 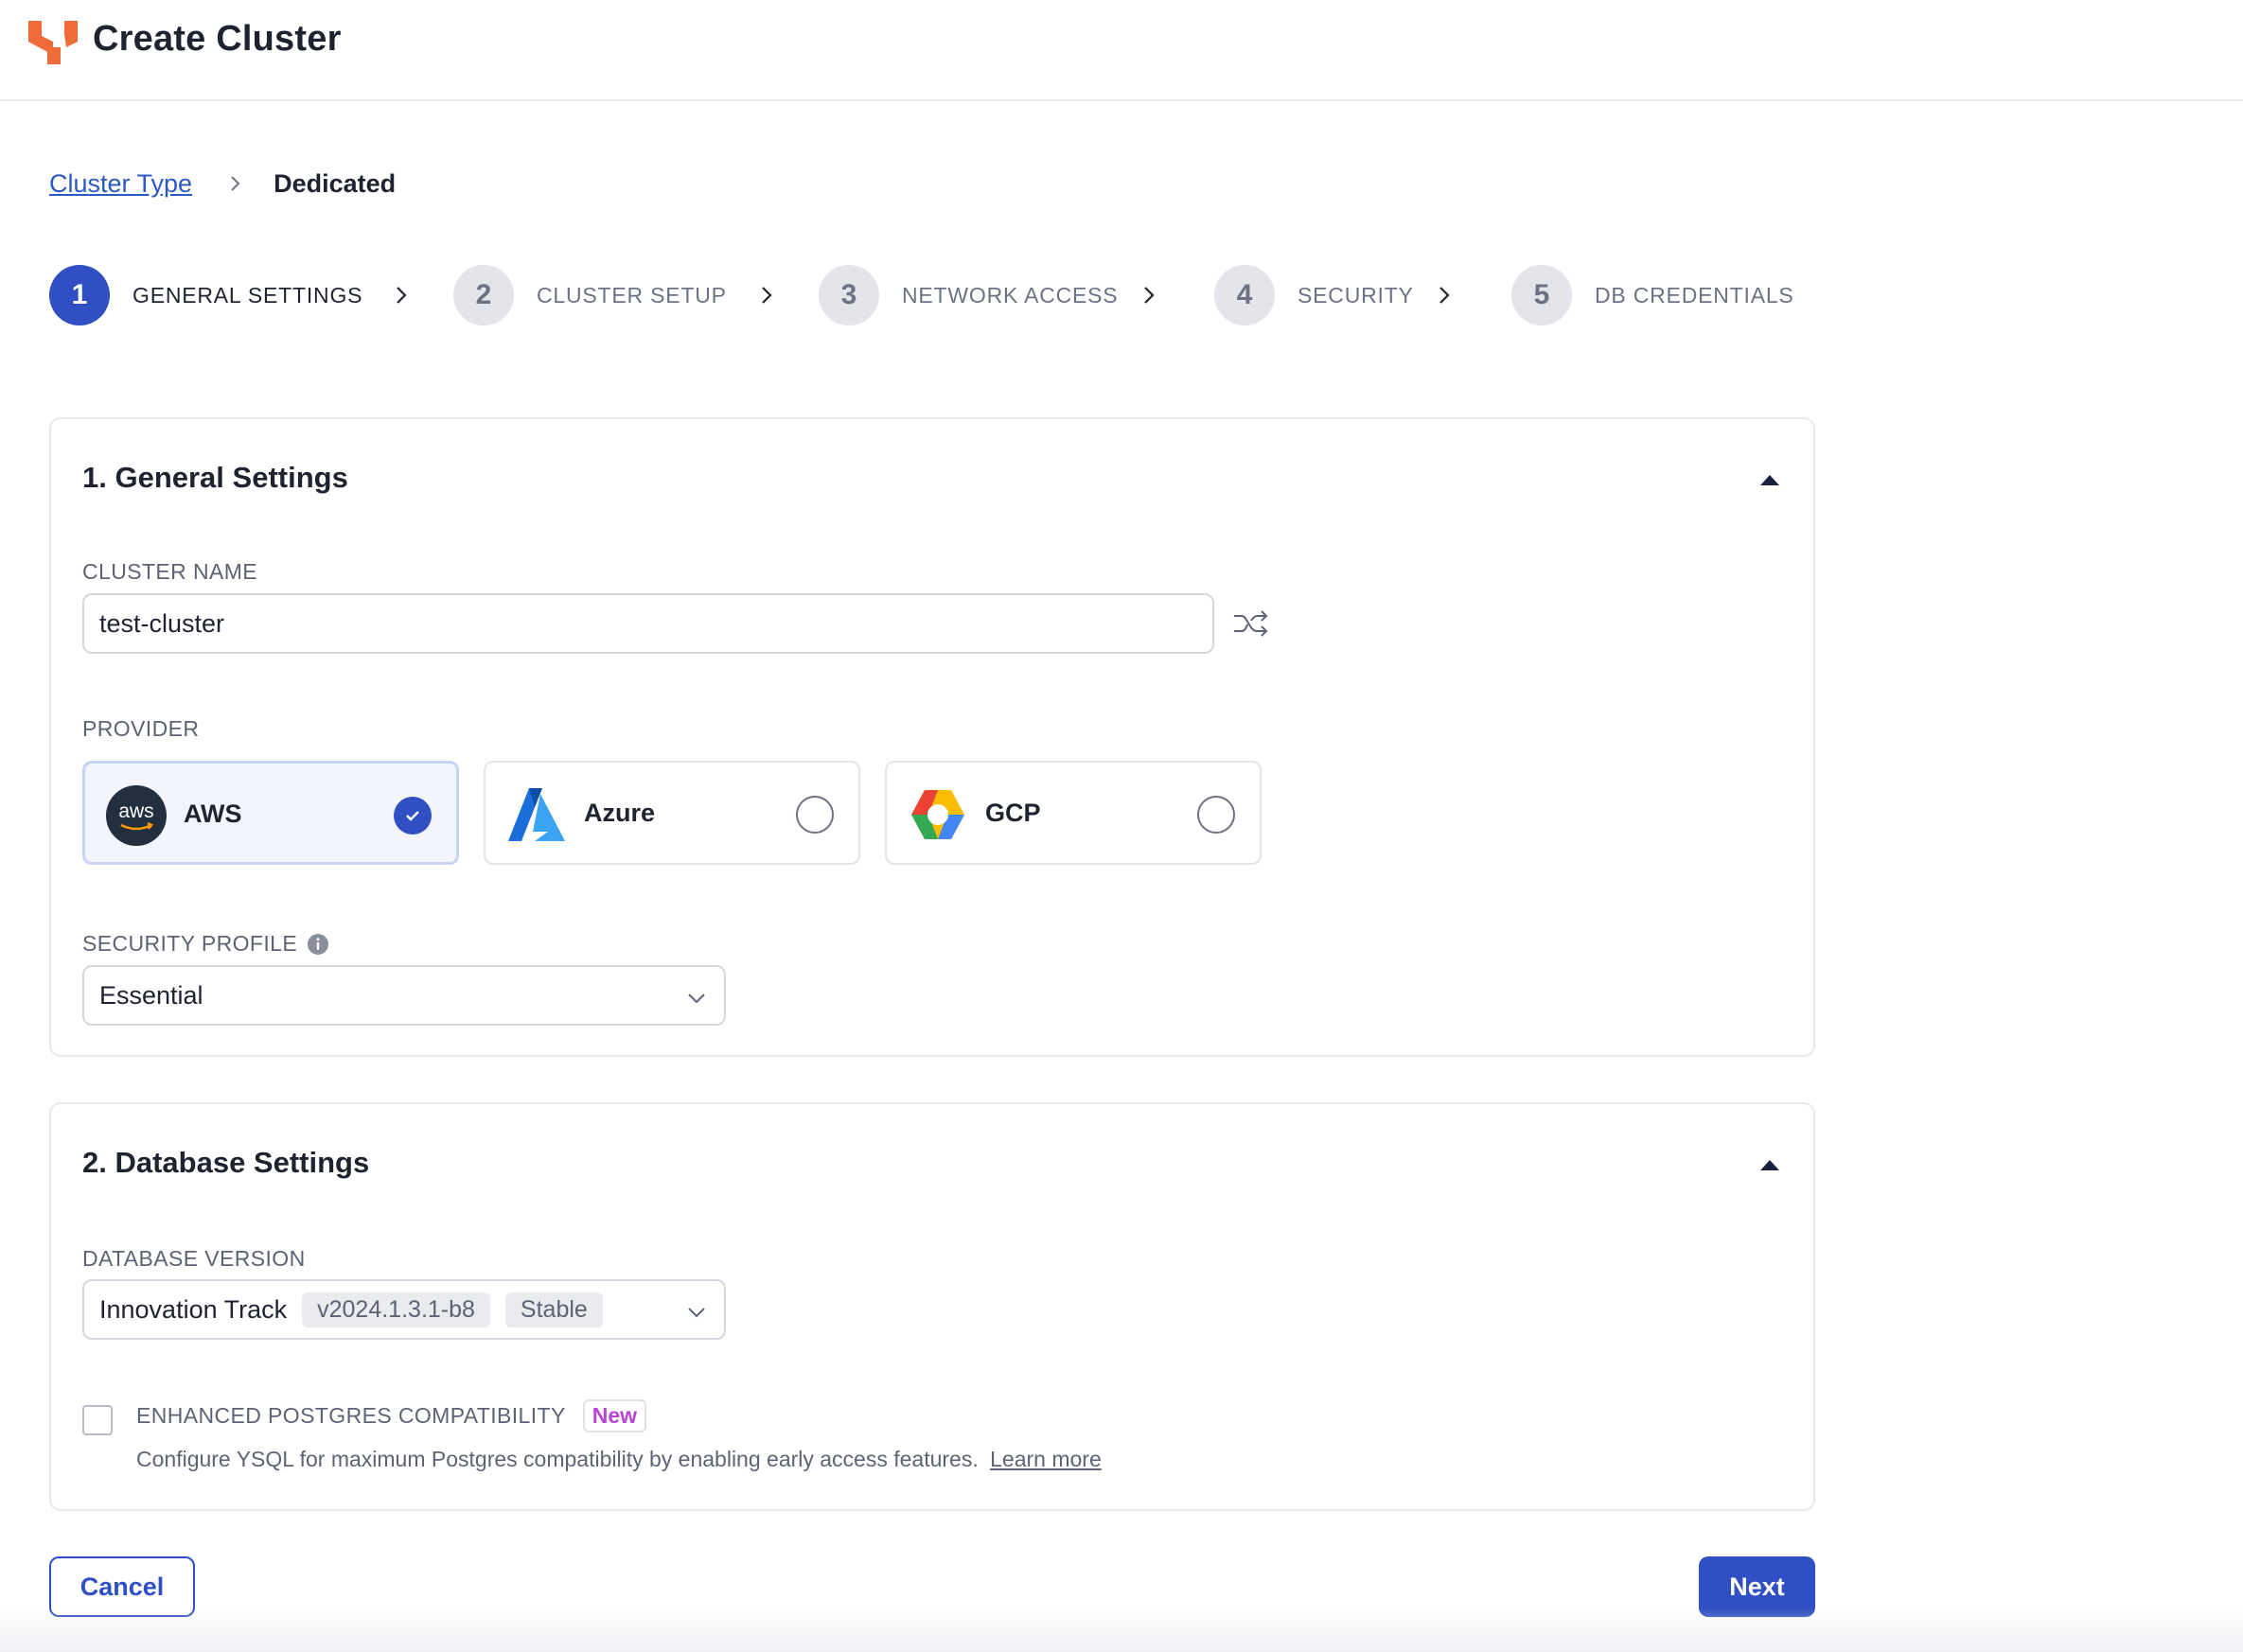 I want to click on brand-logo-icon, so click(x=53, y=42).